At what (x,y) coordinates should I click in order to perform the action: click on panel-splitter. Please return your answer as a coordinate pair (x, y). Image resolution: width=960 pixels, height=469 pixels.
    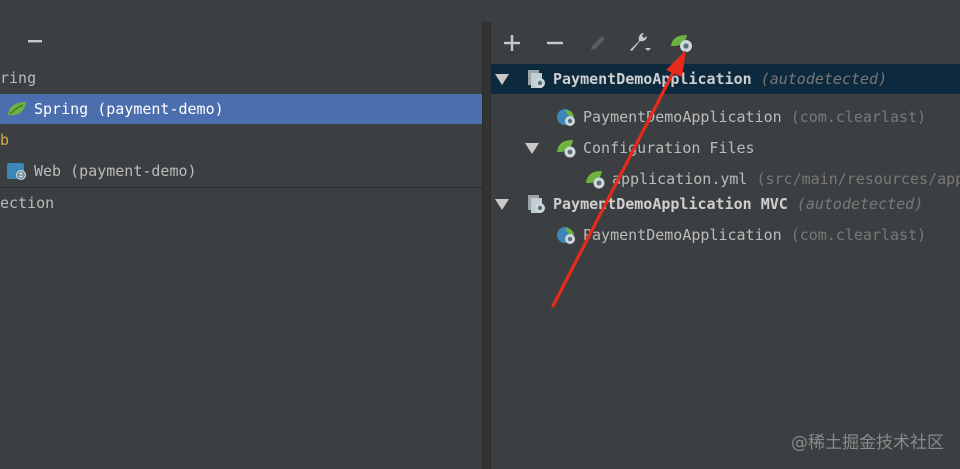
    Looking at the image, I should click on (486, 245).